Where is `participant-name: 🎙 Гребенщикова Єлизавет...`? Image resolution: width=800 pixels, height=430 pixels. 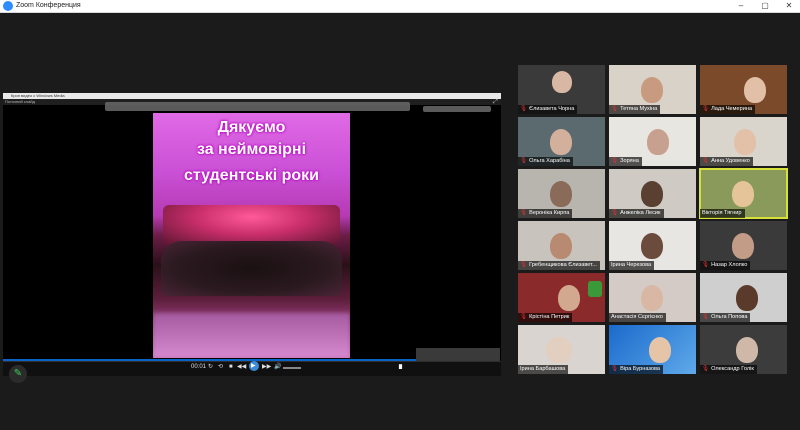
participant-name: 🎙 Гребенщикова Єлизавет... is located at coordinates (559, 265).